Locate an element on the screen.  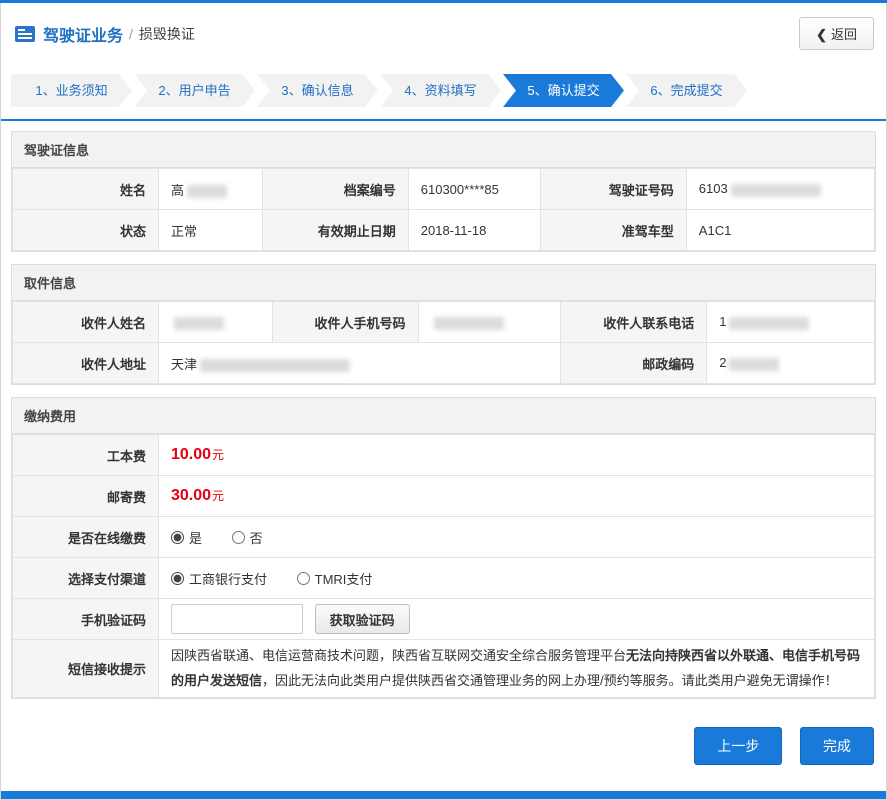
fees-section-title: 缴纳费用 is located at coordinates (443, 416).